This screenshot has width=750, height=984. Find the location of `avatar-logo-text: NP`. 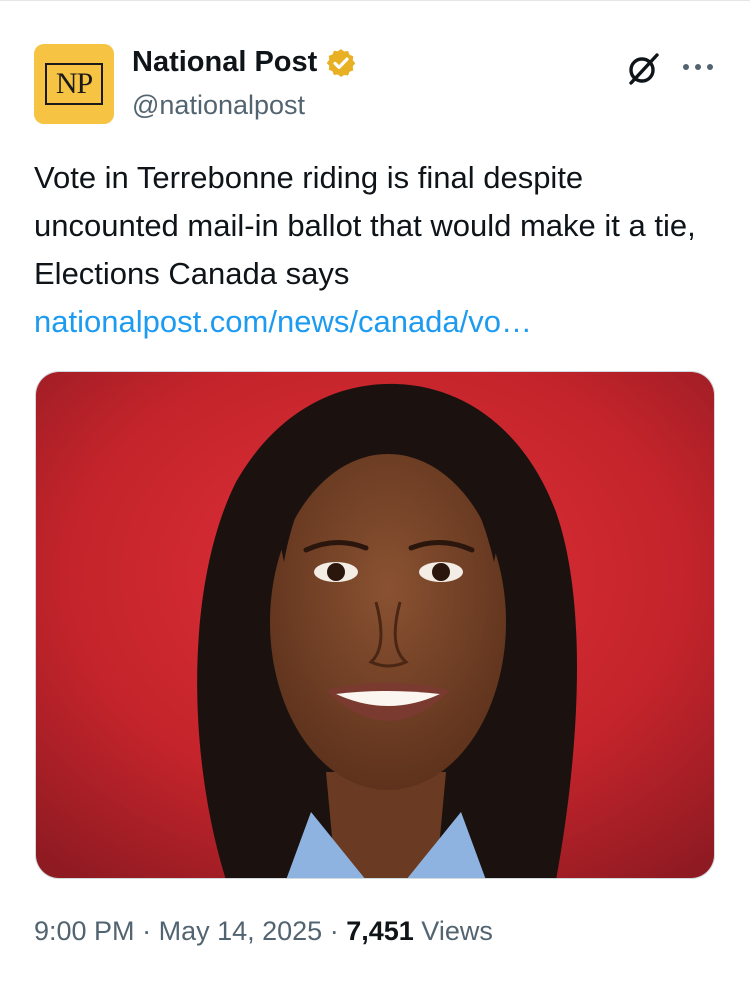

avatar-logo-text: NP is located at coordinates (74, 84).